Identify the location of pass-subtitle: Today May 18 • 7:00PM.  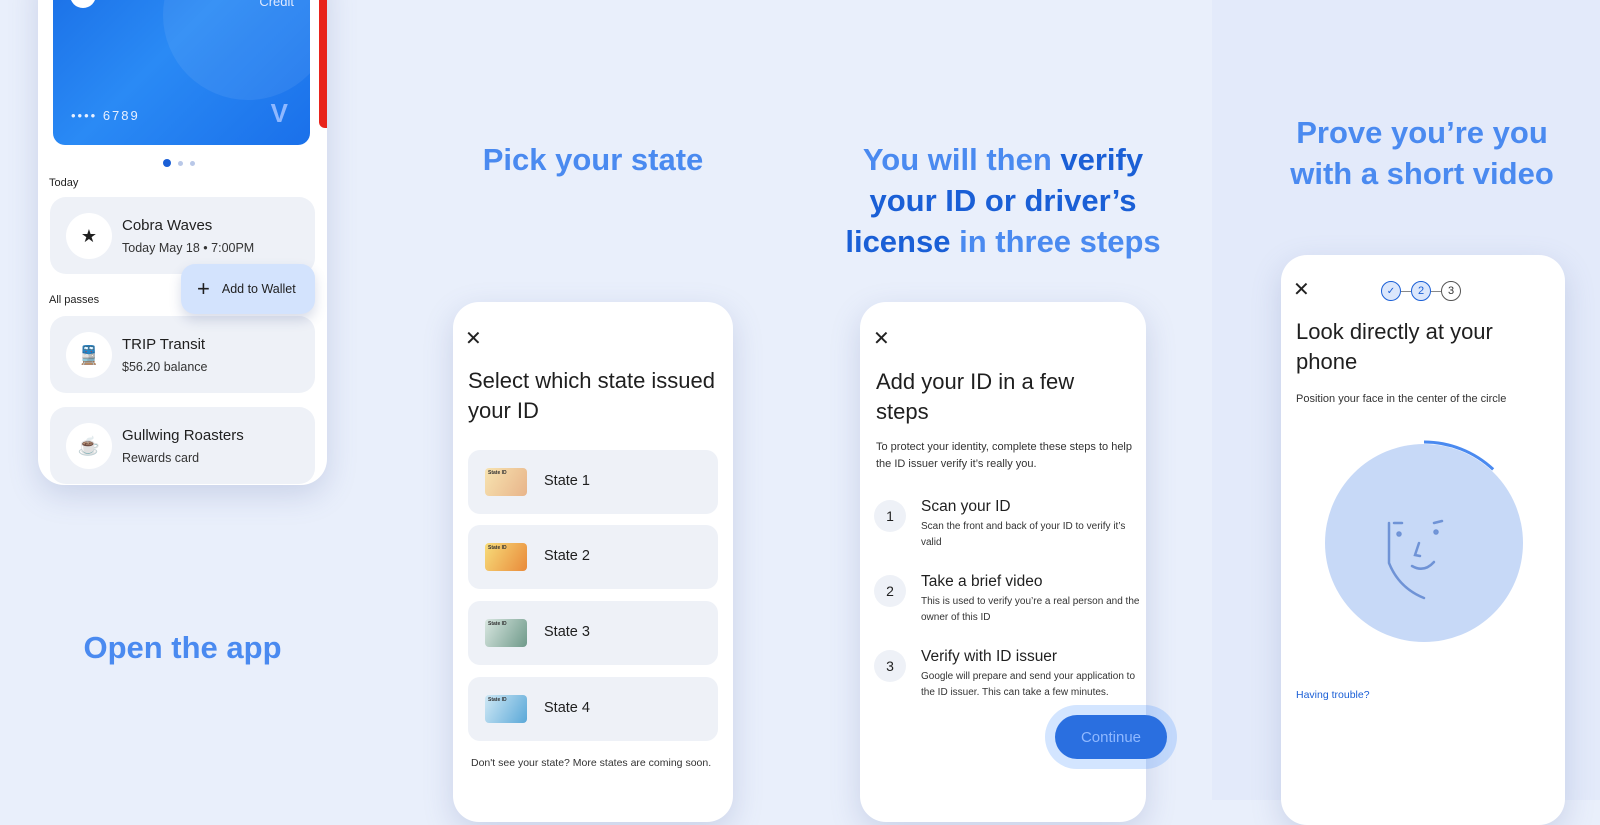
(188, 248).